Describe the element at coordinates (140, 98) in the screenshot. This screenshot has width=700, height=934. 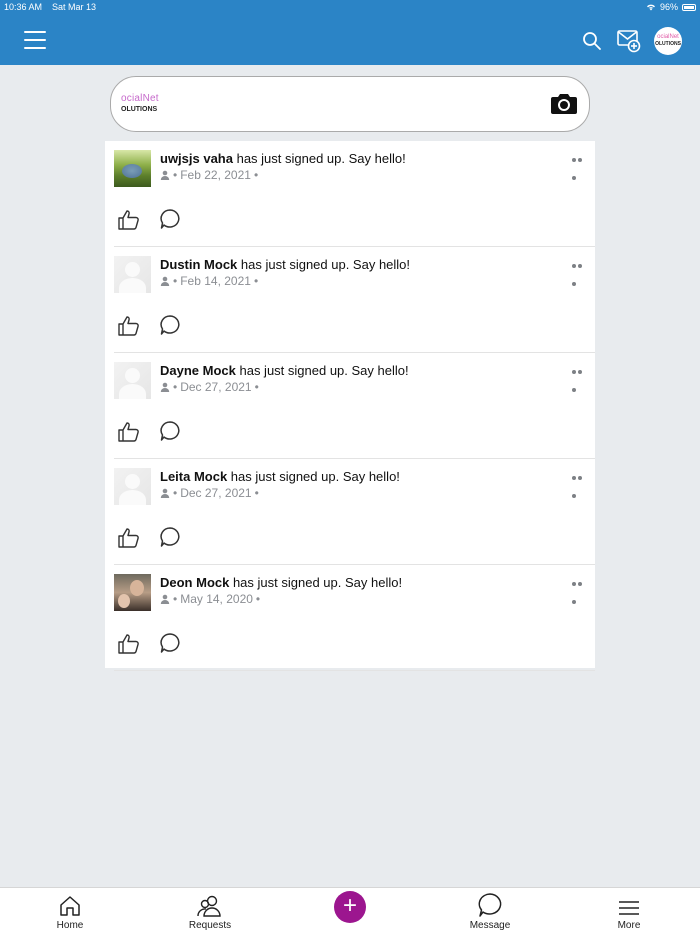
I see `logo-line1: ocialNet` at that location.